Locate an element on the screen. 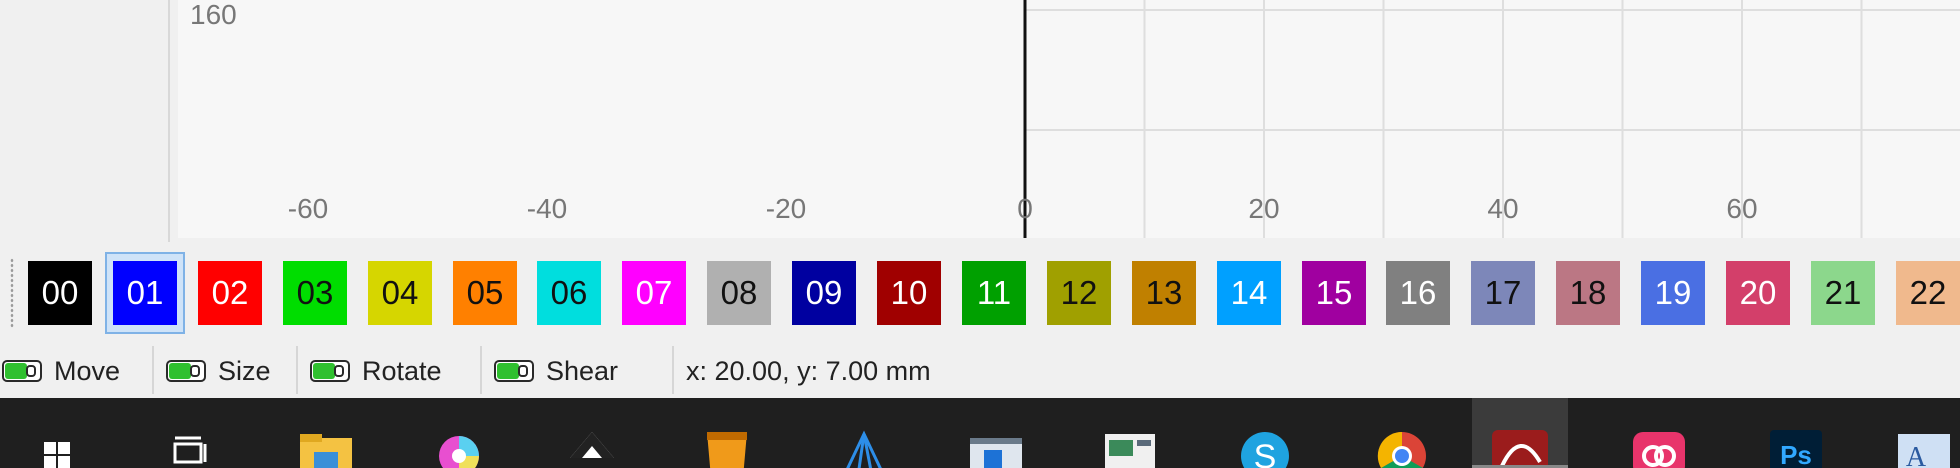  layer-swatch-label: 10 is located at coordinates (909, 293).